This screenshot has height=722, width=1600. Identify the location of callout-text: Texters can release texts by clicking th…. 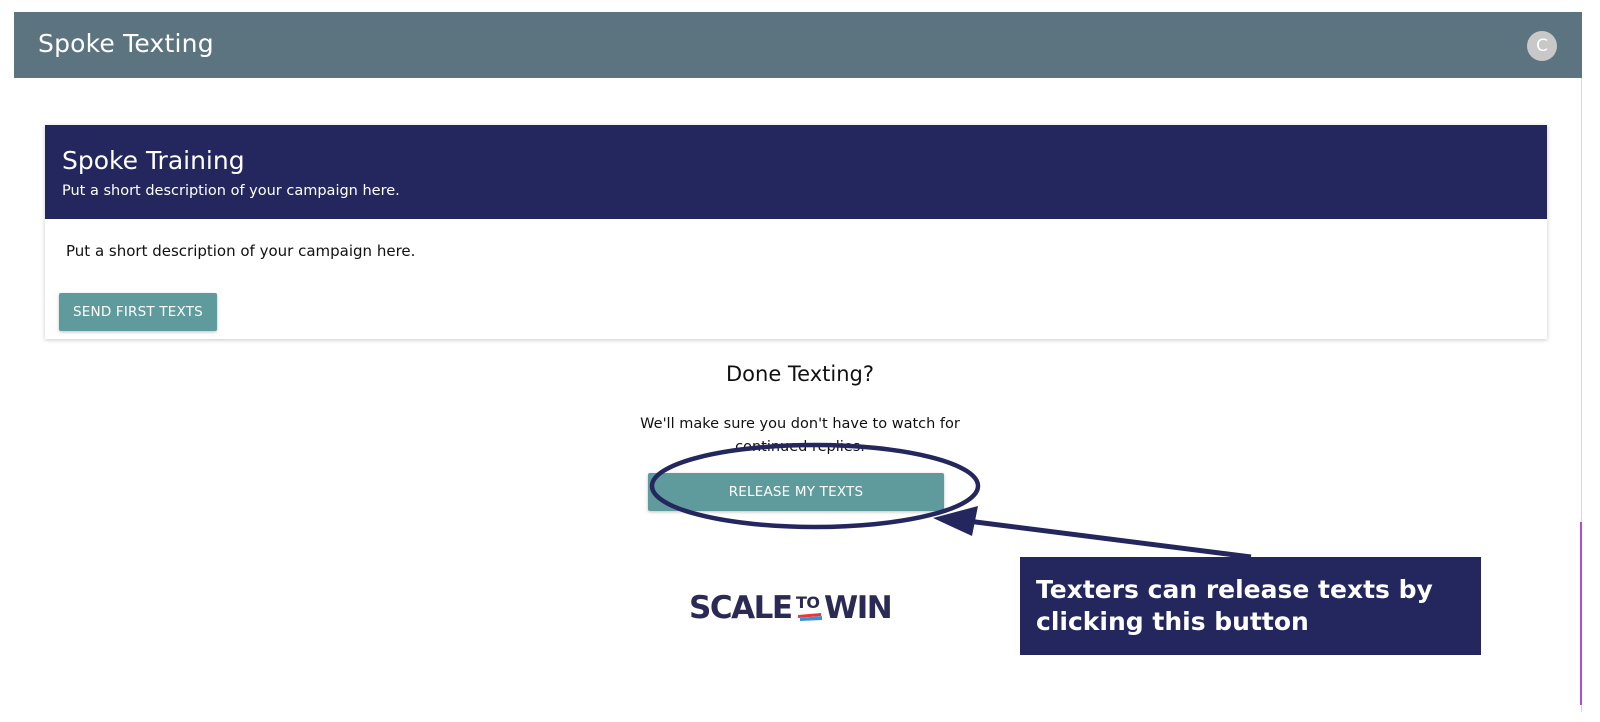
(1234, 605).